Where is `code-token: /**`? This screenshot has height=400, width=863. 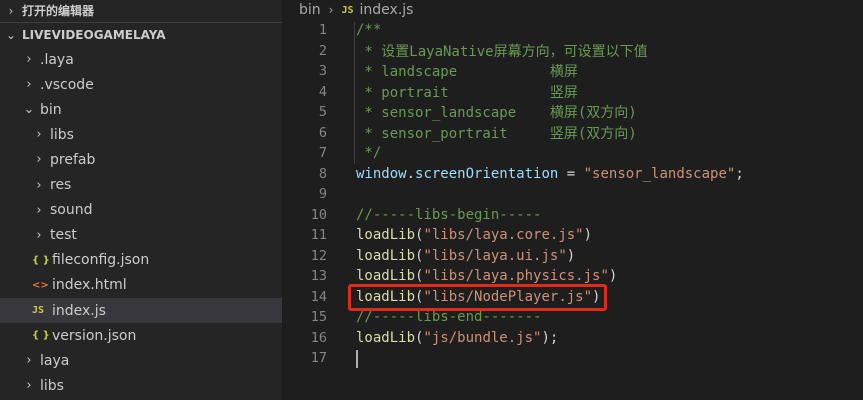 code-token: /** is located at coordinates (369, 30).